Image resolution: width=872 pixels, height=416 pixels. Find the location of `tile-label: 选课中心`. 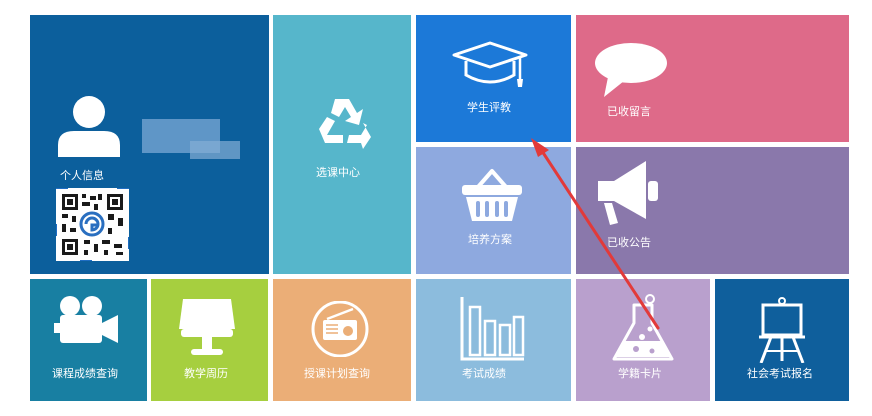

tile-label: 选课中心 is located at coordinates (338, 172).